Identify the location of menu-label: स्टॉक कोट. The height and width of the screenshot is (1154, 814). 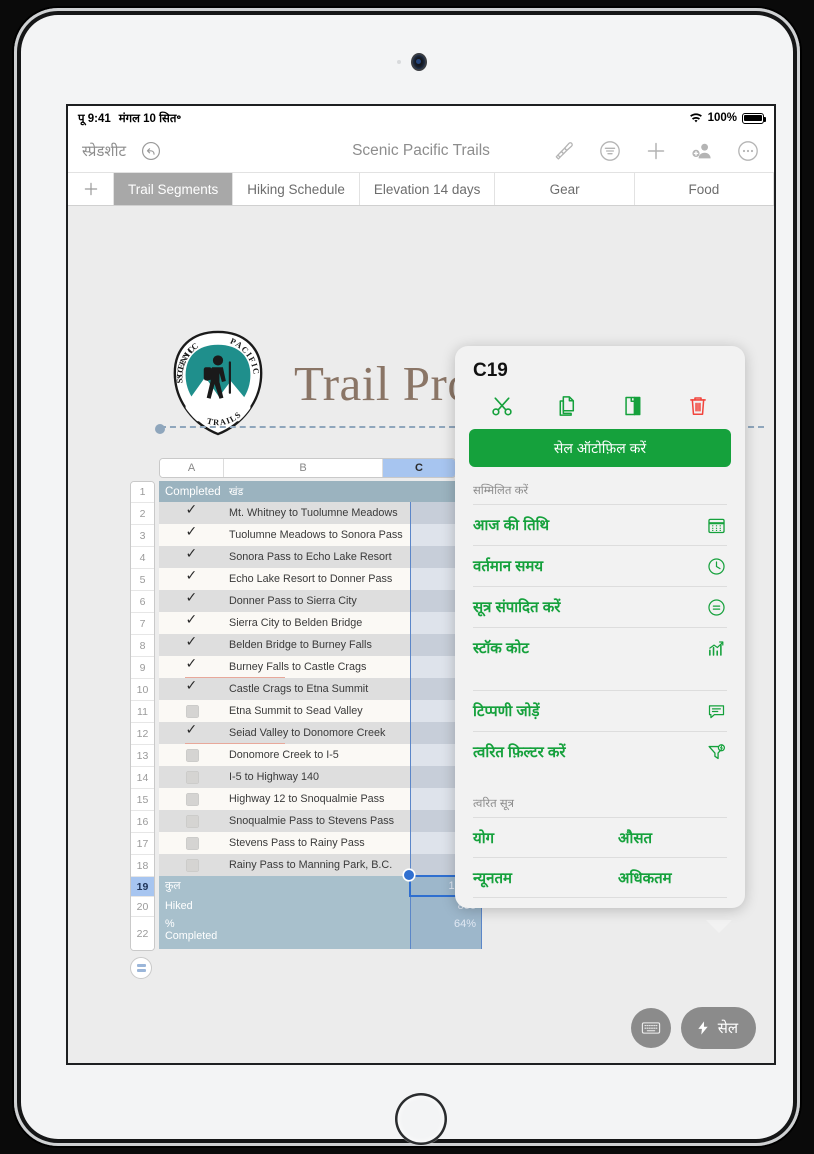
(501, 648).